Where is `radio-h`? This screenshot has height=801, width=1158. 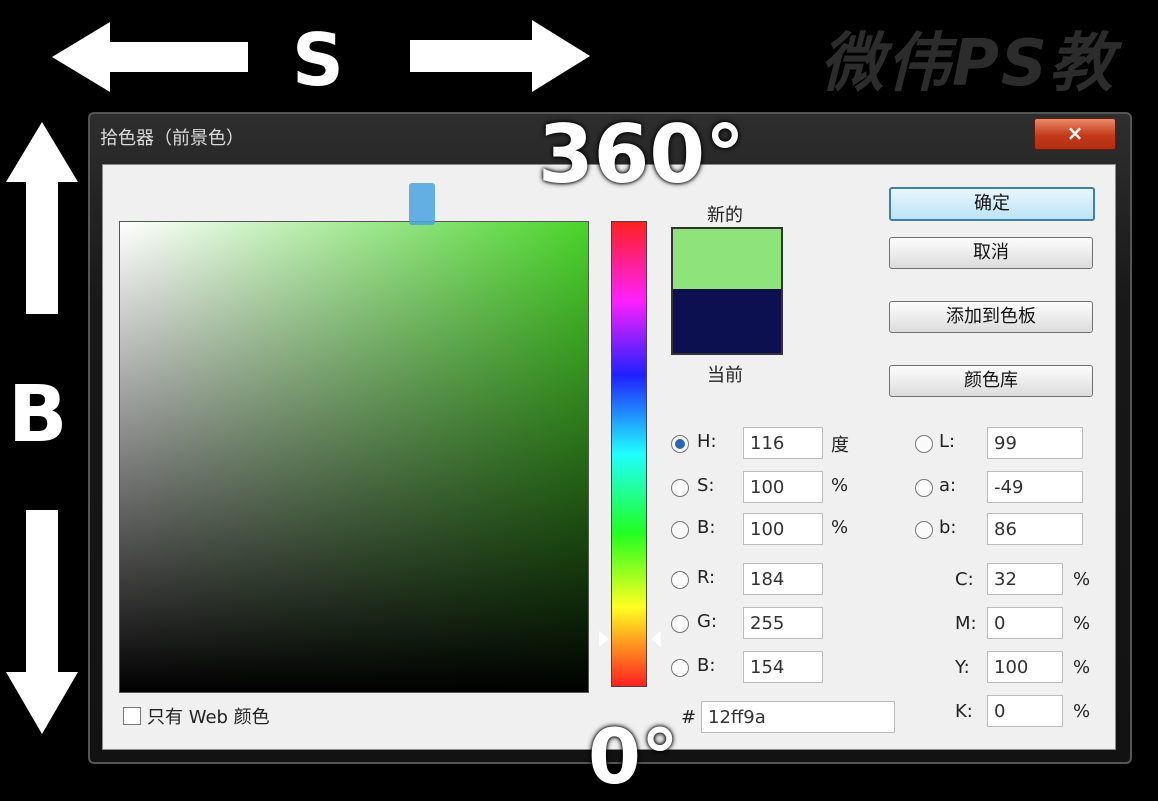
radio-h is located at coordinates (680, 444).